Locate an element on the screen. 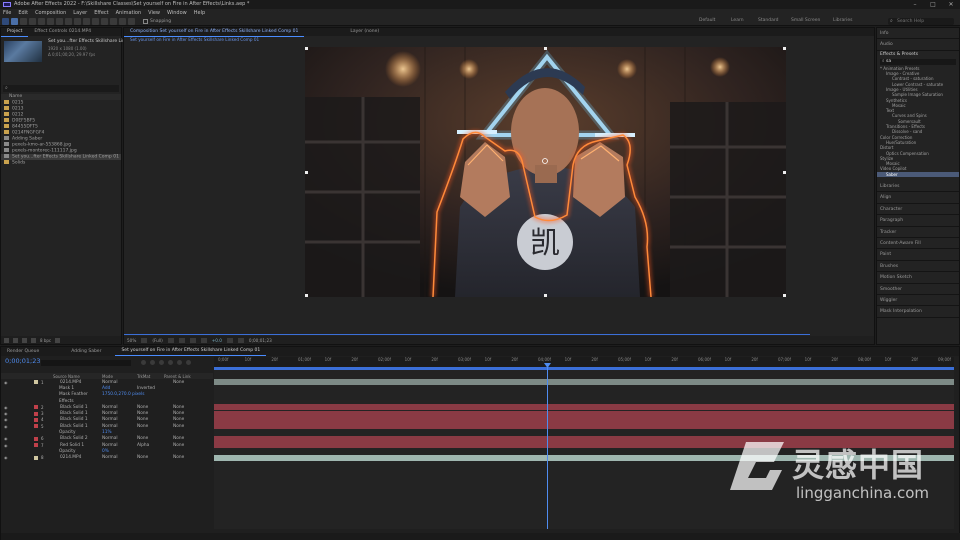 This screenshot has width=960, height=540. work-area-bar is located at coordinates (584, 368).